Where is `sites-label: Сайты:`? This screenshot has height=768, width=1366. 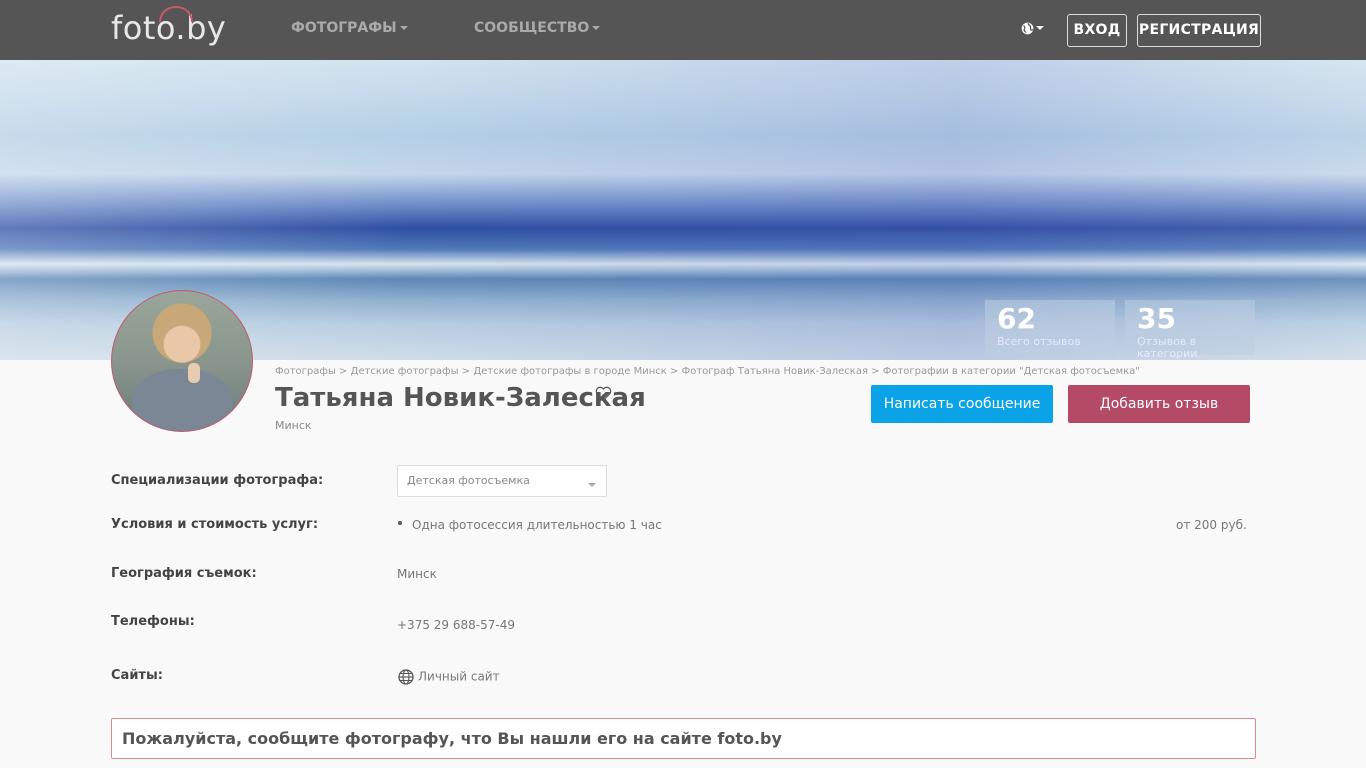
sites-label: Сайты: is located at coordinates (137, 675).